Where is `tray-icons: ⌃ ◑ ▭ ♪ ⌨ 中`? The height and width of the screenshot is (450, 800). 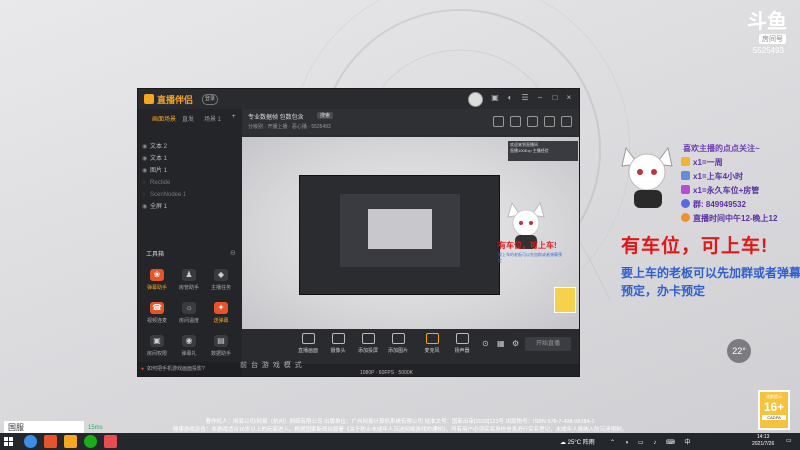 tray-icons: ⌃ ◑ ▭ ♪ ⌨ 中 is located at coordinates (652, 441).